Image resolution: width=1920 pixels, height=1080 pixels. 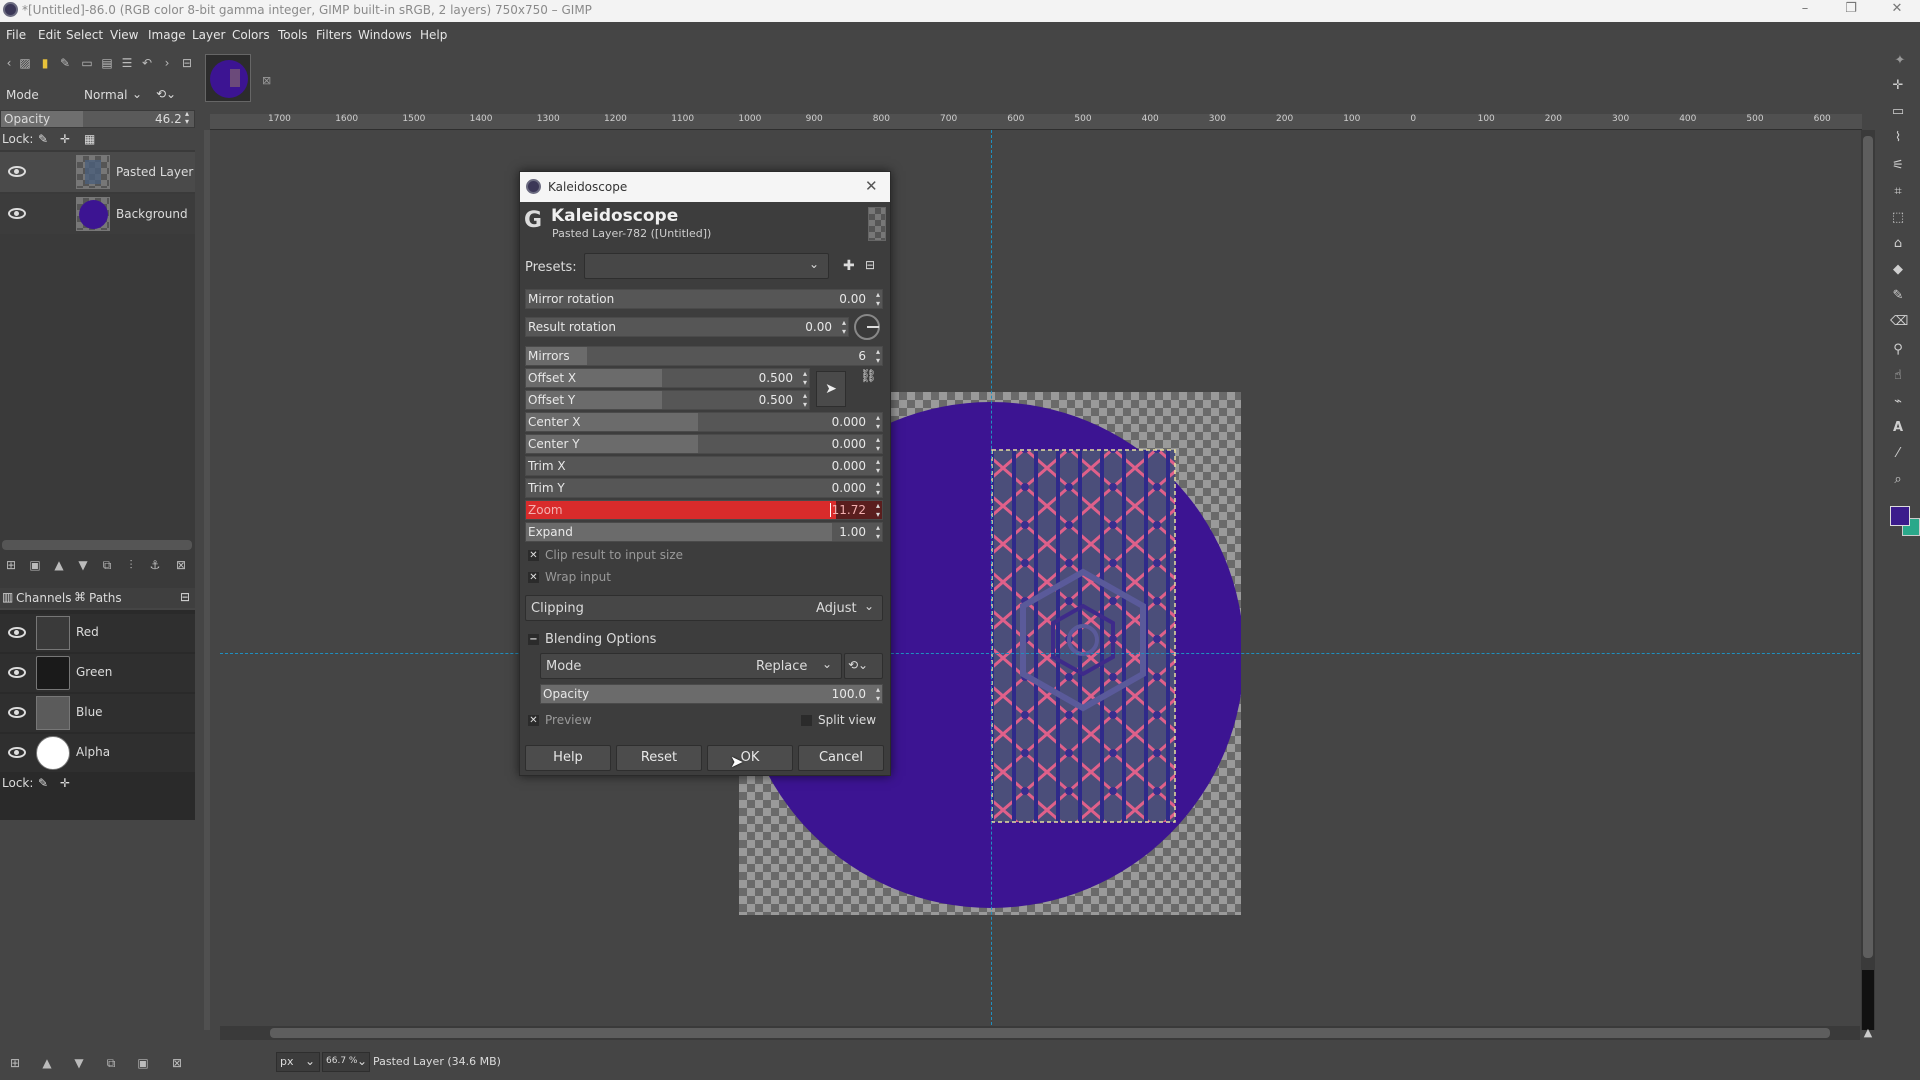 I want to click on smudge-icon: ☝, so click(x=1898, y=376).